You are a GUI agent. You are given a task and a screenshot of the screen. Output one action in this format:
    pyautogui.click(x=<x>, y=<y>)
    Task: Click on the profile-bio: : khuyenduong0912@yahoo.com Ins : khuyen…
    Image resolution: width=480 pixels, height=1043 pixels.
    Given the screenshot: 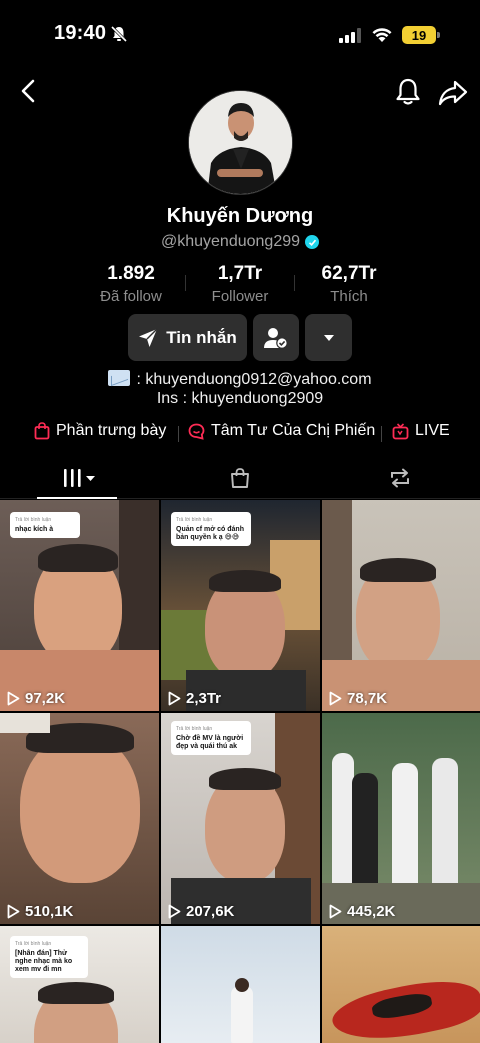 What is the action you would take?
    pyautogui.click(x=240, y=389)
    